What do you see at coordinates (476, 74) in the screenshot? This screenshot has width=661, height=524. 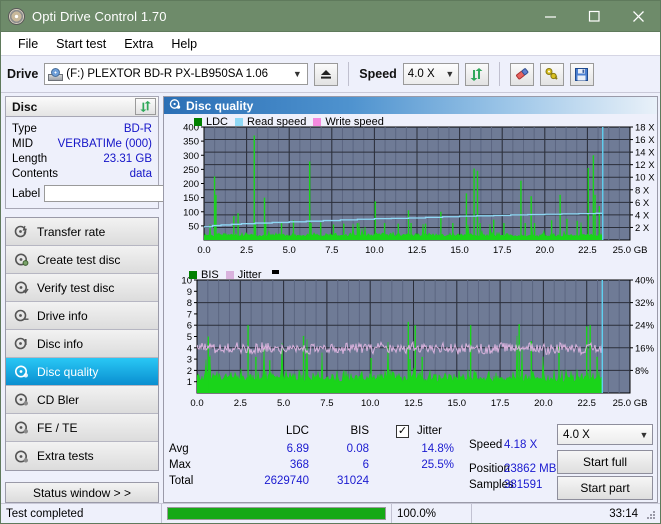 I see `refresh-button` at bounding box center [476, 74].